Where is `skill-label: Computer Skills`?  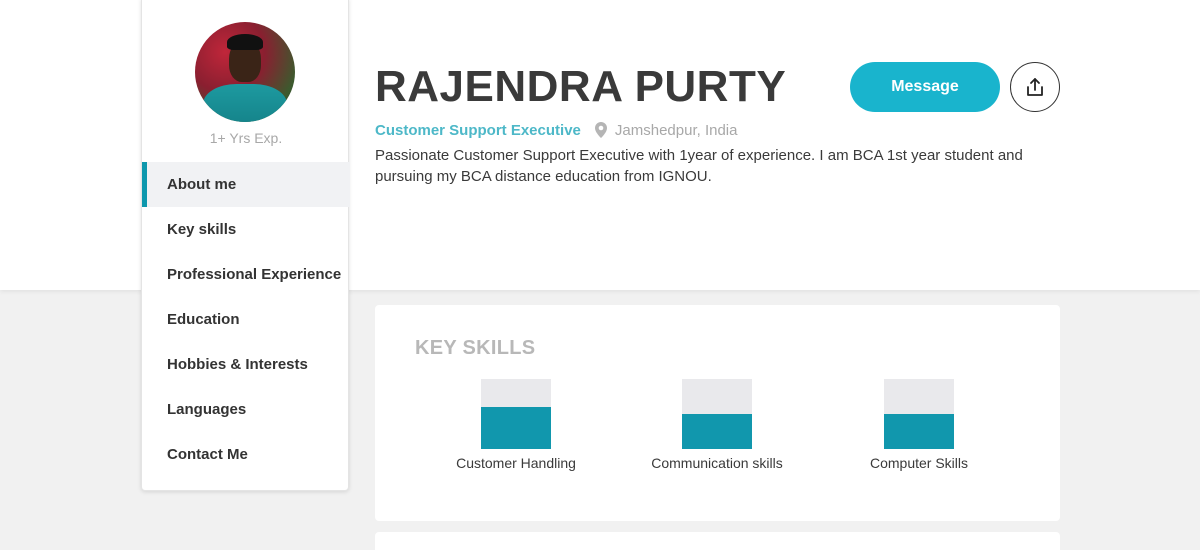 skill-label: Computer Skills is located at coordinates (919, 463).